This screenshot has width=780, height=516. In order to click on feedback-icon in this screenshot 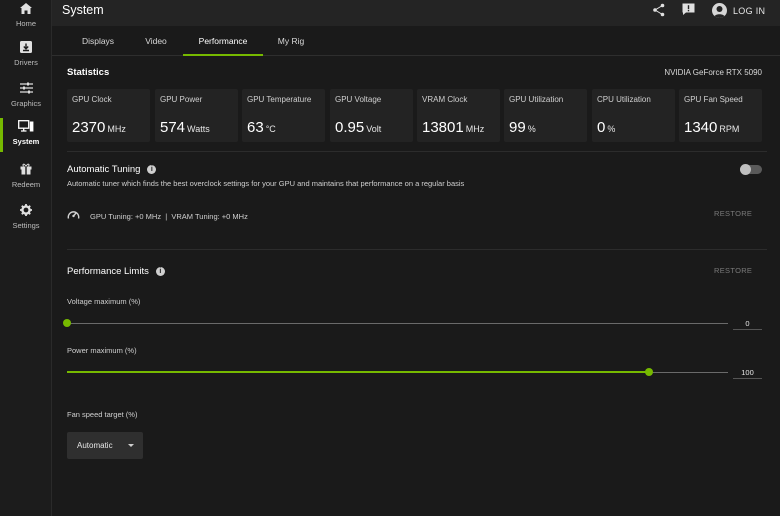, I will do `click(688, 12)`.